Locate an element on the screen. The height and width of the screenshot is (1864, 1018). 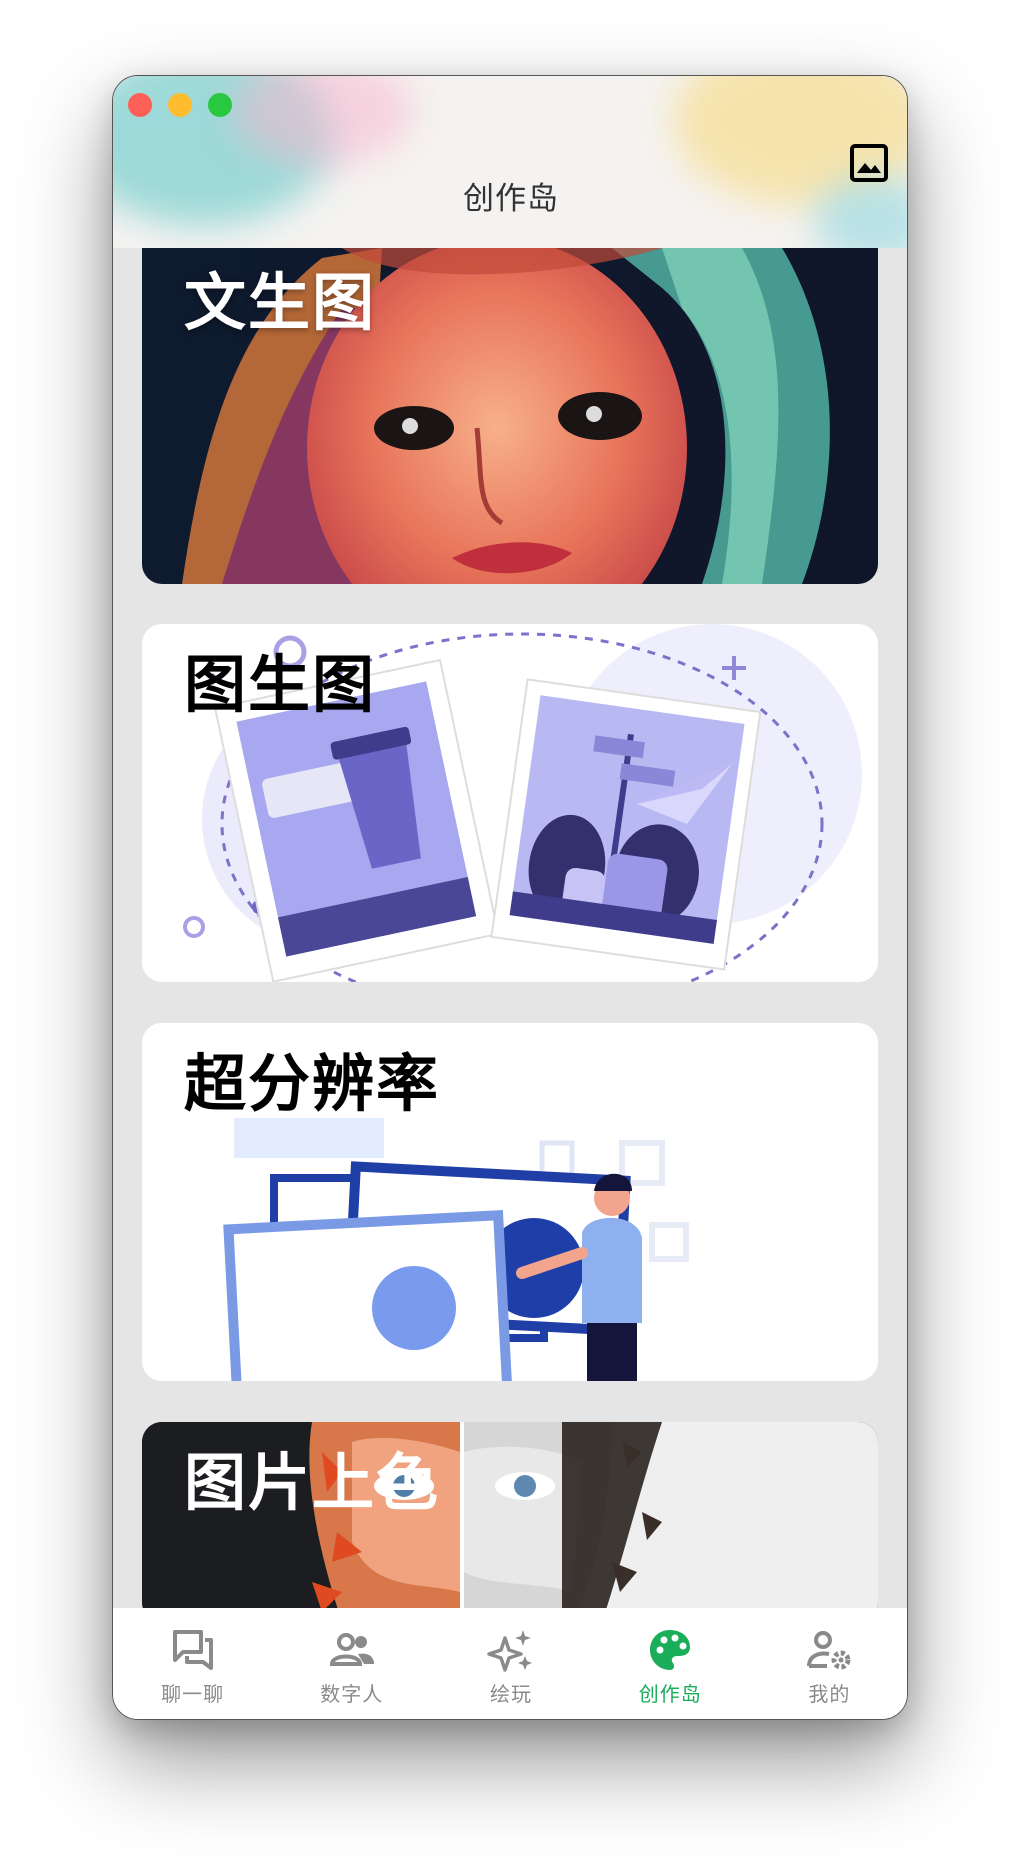
tab-digital-human: 数字人 is located at coordinates (351, 1663).